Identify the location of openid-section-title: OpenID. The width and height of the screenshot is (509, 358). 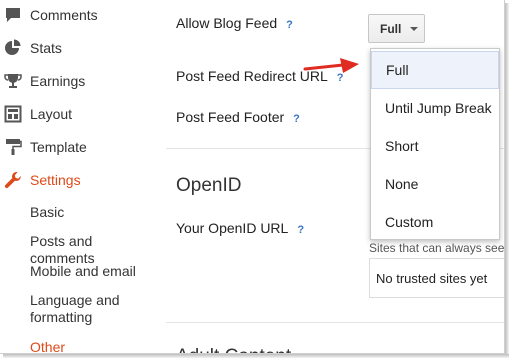
(209, 185).